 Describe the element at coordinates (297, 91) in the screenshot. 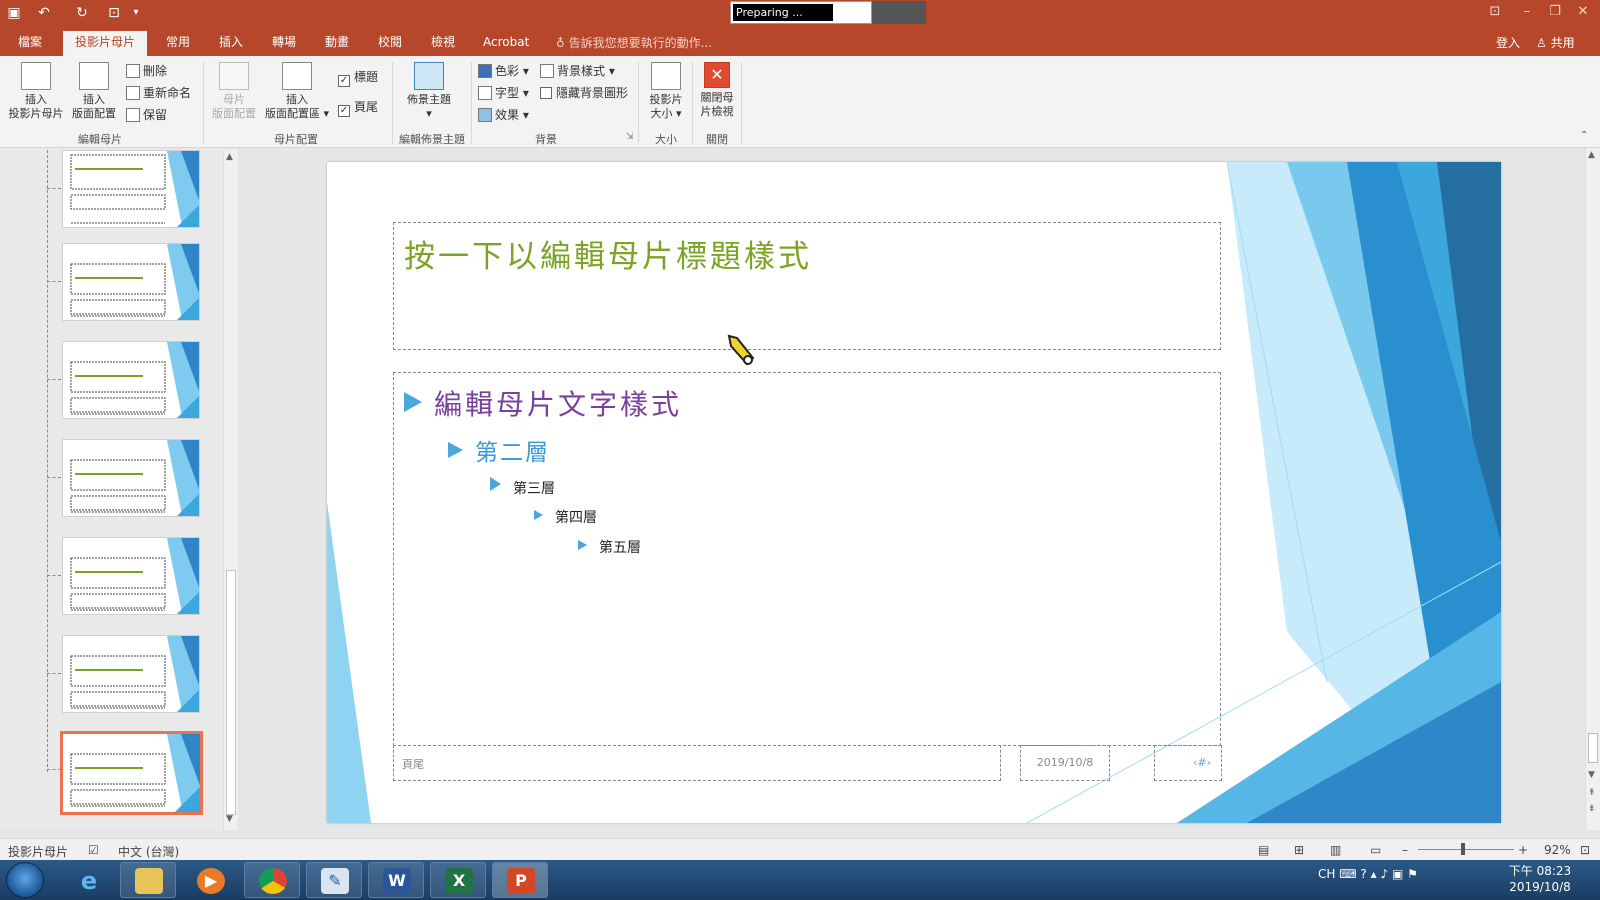

I see `insert-placeholder-button: 插入 版面配置區 ▾` at that location.